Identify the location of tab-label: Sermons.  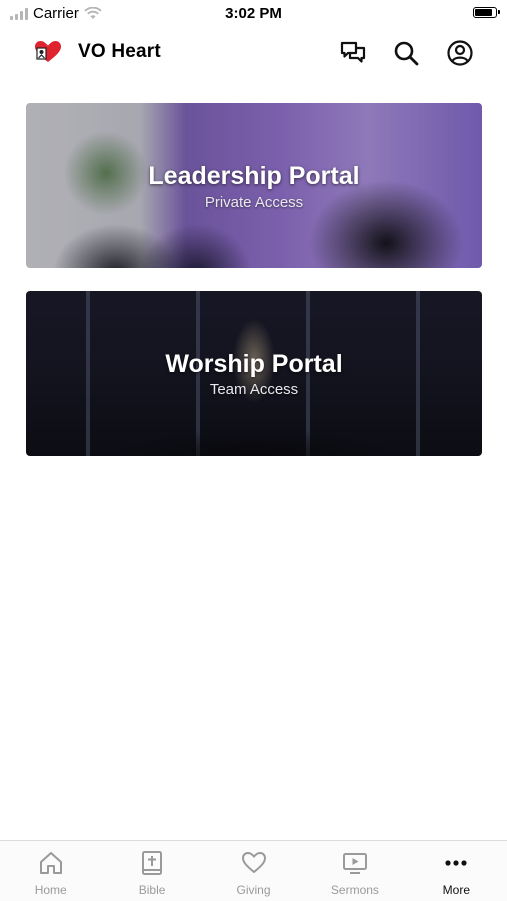
(354, 890).